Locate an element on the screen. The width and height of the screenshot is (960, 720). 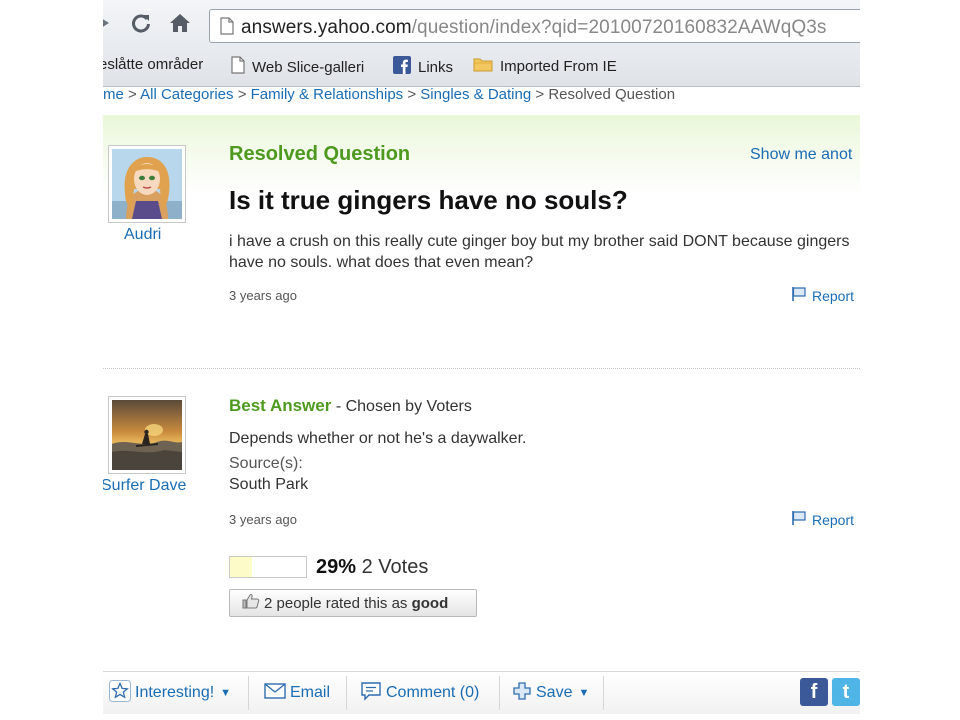
question-timestamp: 3 years ago is located at coordinates (263, 295).